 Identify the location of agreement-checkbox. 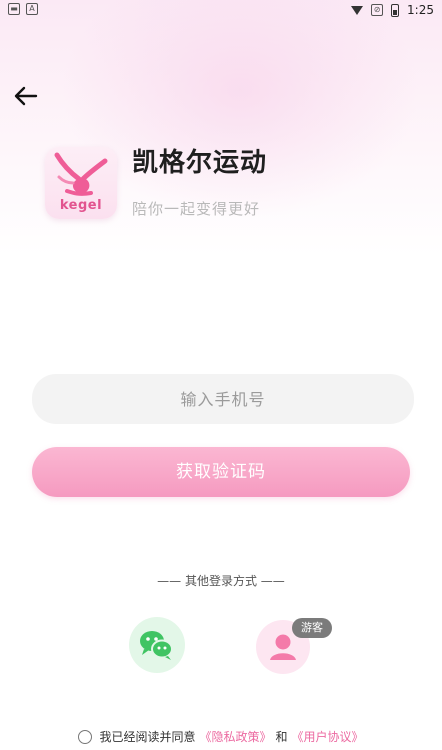
(85, 736).